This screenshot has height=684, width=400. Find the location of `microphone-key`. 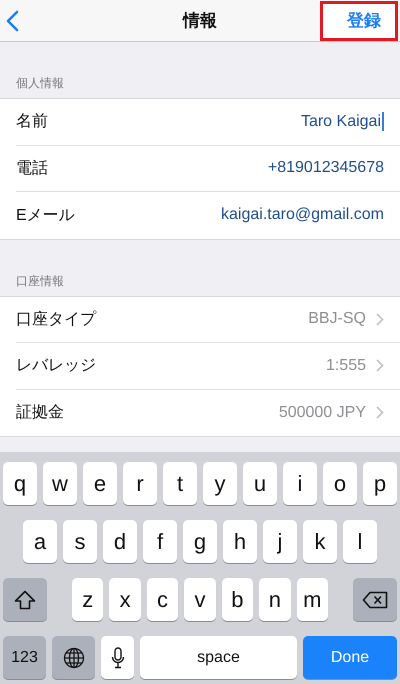

microphone-key is located at coordinates (117, 657).